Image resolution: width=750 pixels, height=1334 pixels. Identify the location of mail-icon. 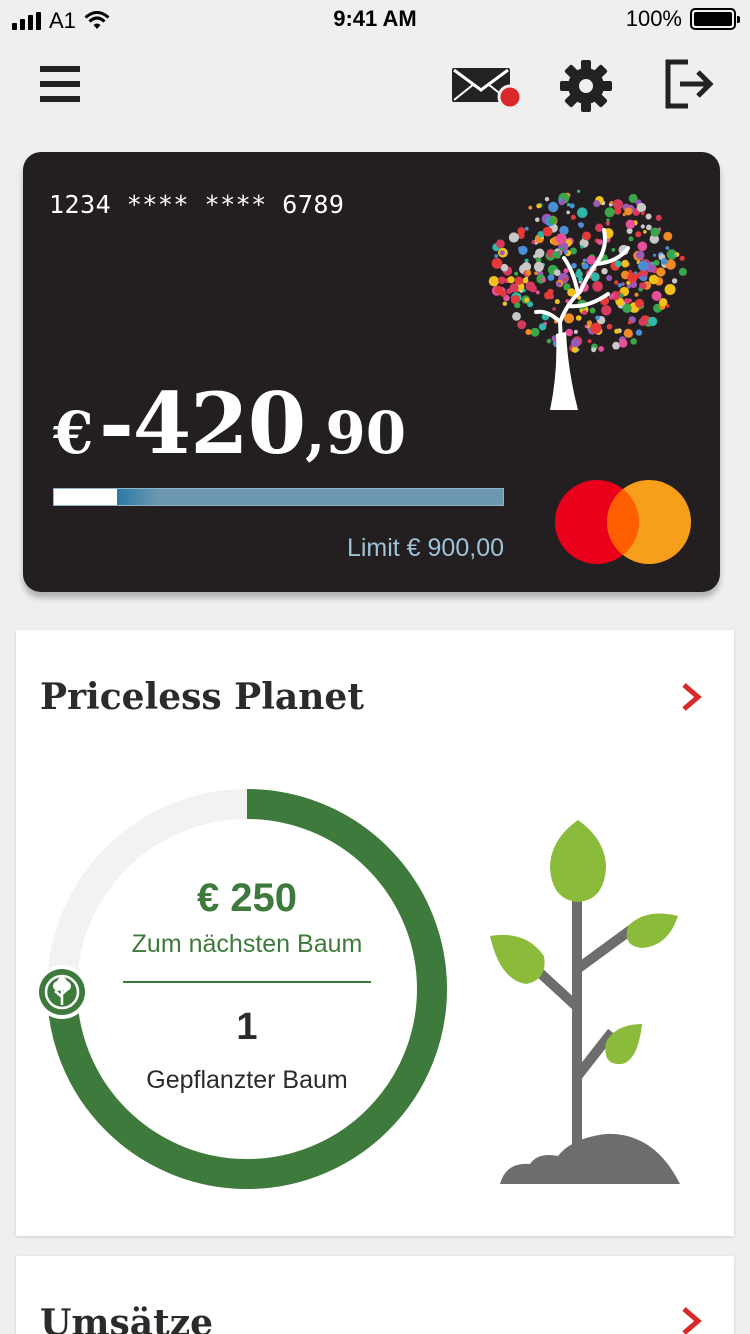
(486, 86).